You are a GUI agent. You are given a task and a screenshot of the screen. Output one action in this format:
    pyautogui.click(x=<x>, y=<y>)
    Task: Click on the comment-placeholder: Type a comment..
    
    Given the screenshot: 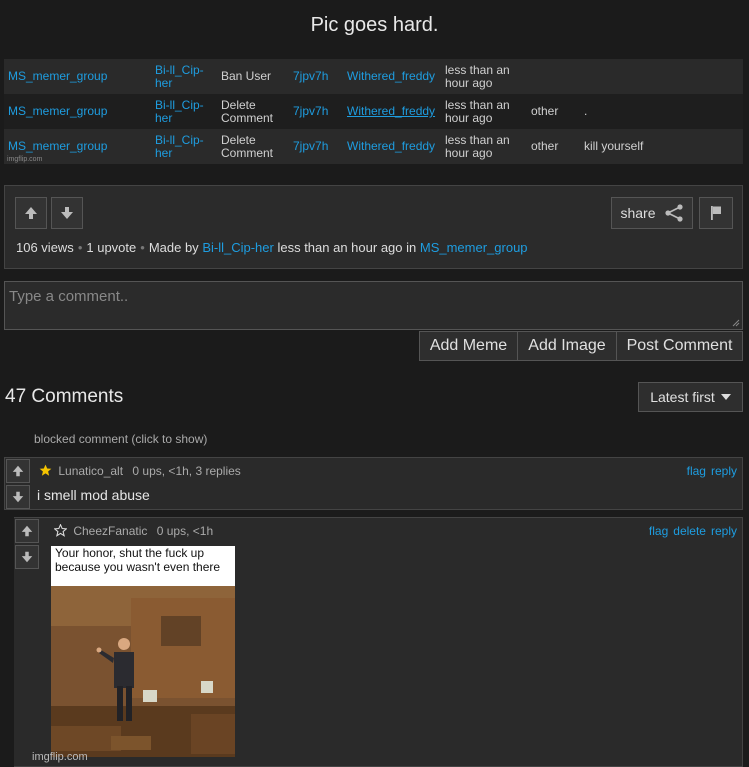 What is the action you would take?
    pyautogui.click(x=69, y=296)
    